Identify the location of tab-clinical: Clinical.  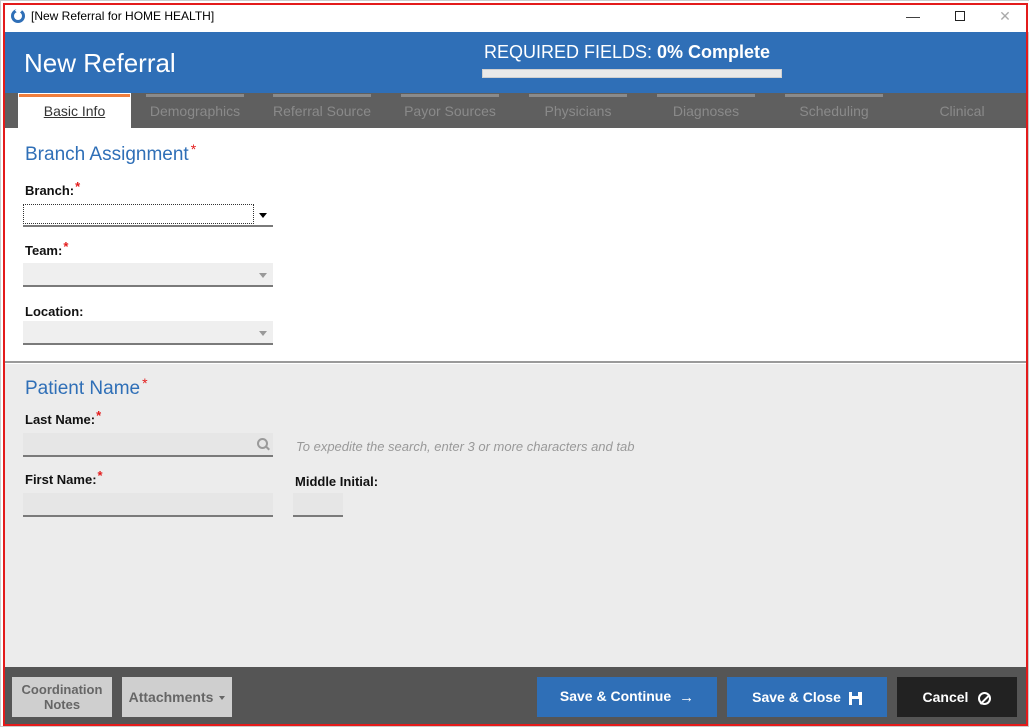
(962, 110).